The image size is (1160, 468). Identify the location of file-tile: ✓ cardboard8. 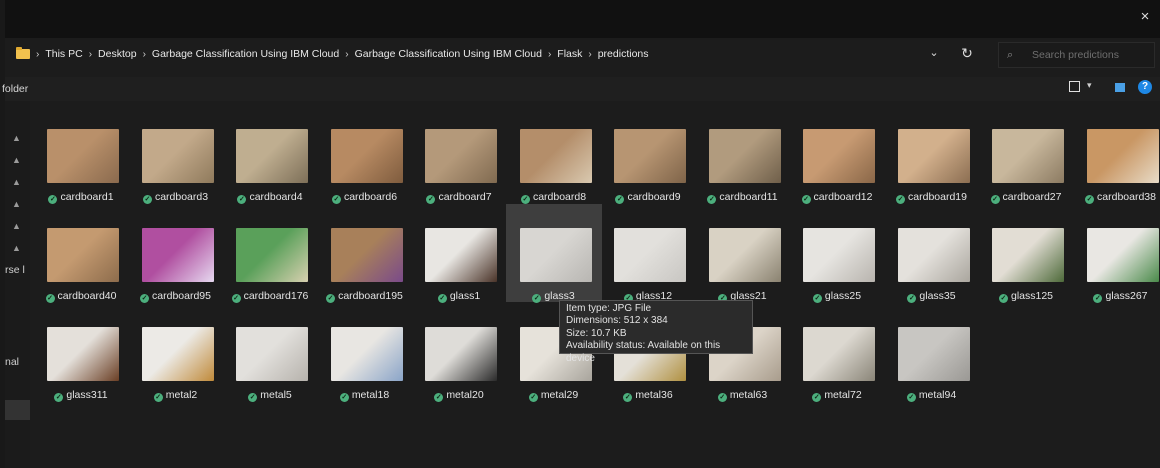
(554, 154).